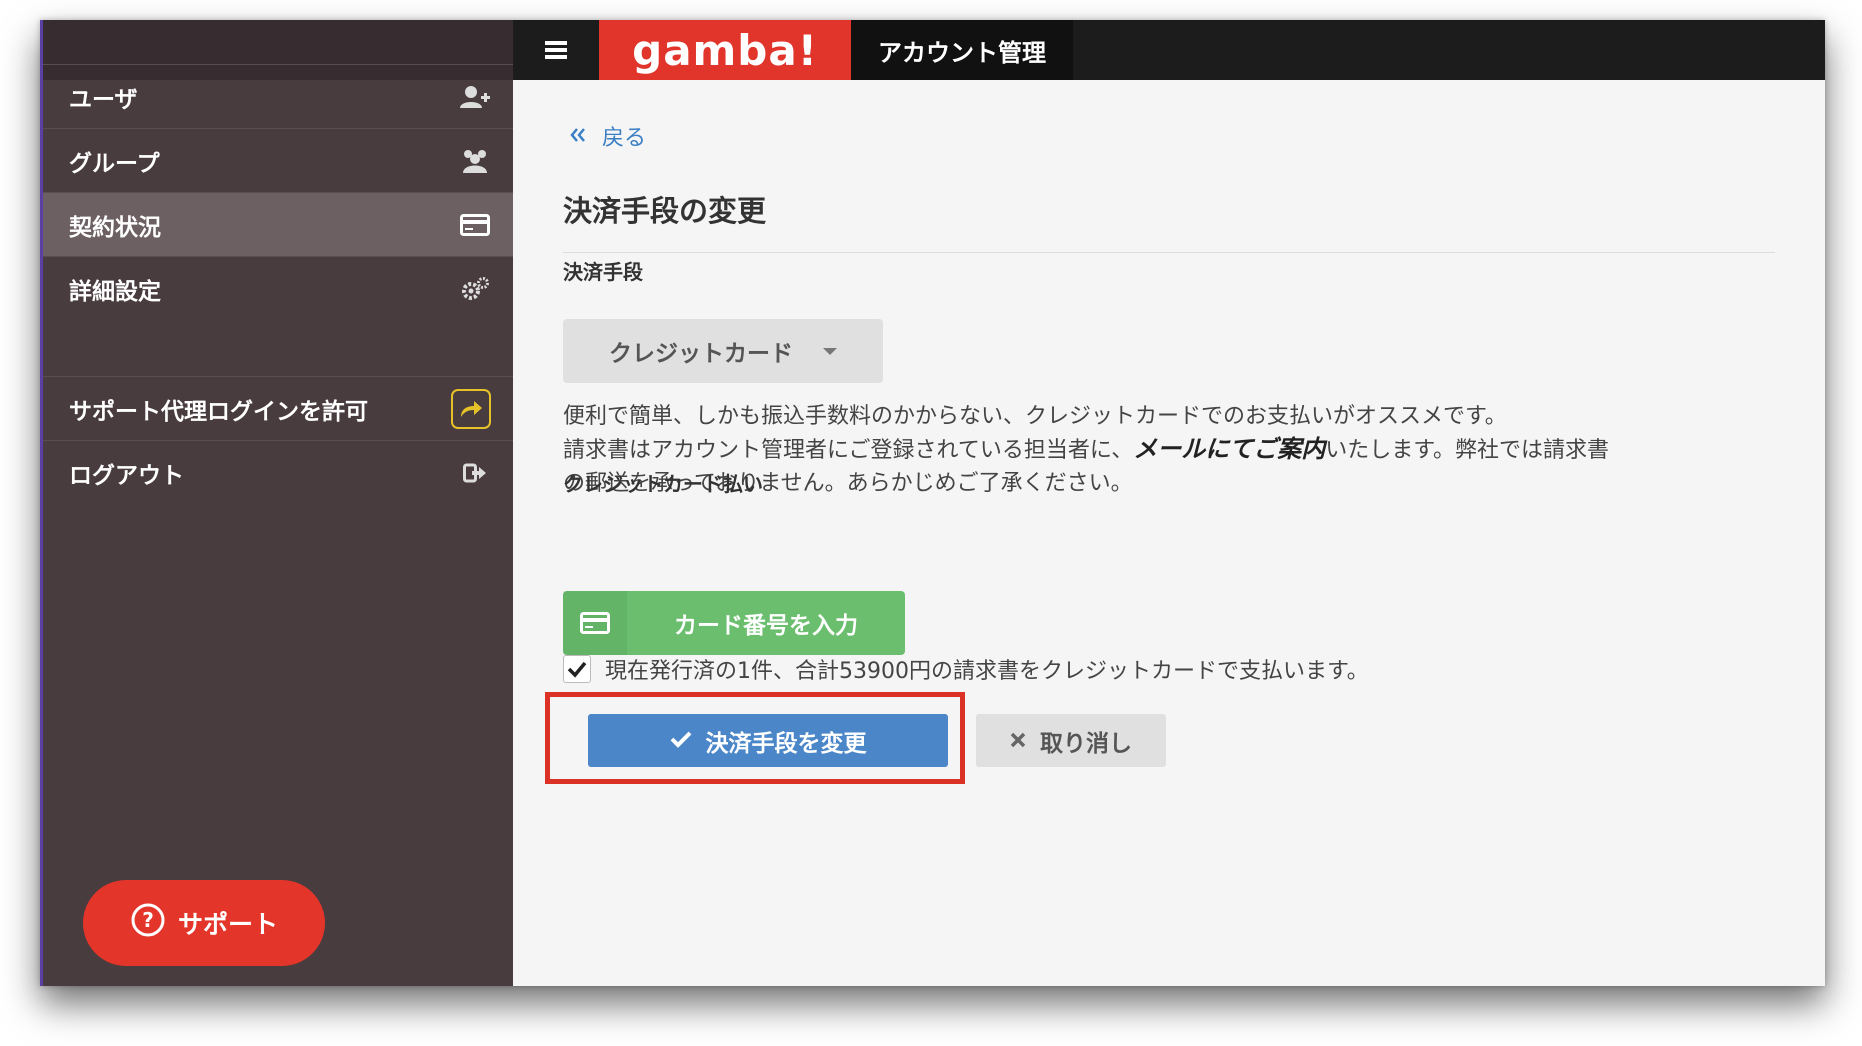 The image size is (1862, 1046). I want to click on help-icon: ?, so click(148, 923).